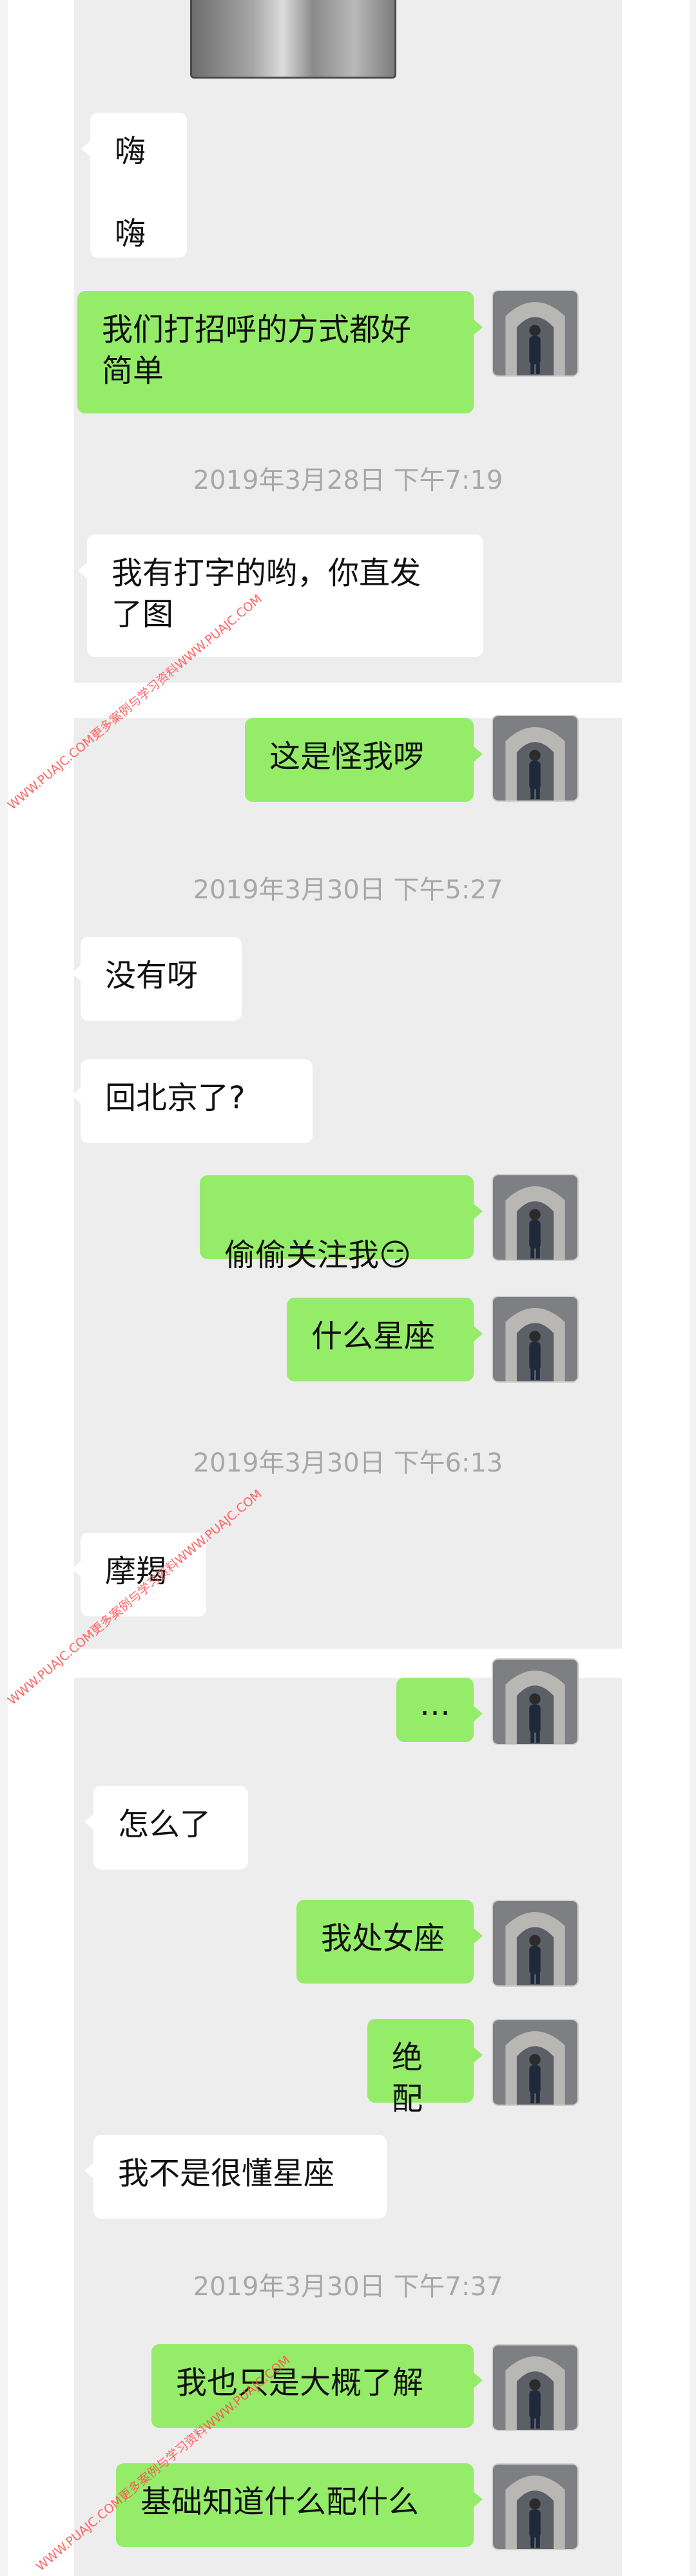  Describe the element at coordinates (425, 2068) in the screenshot. I see `outgoing-message-bubble: 绝配` at that location.